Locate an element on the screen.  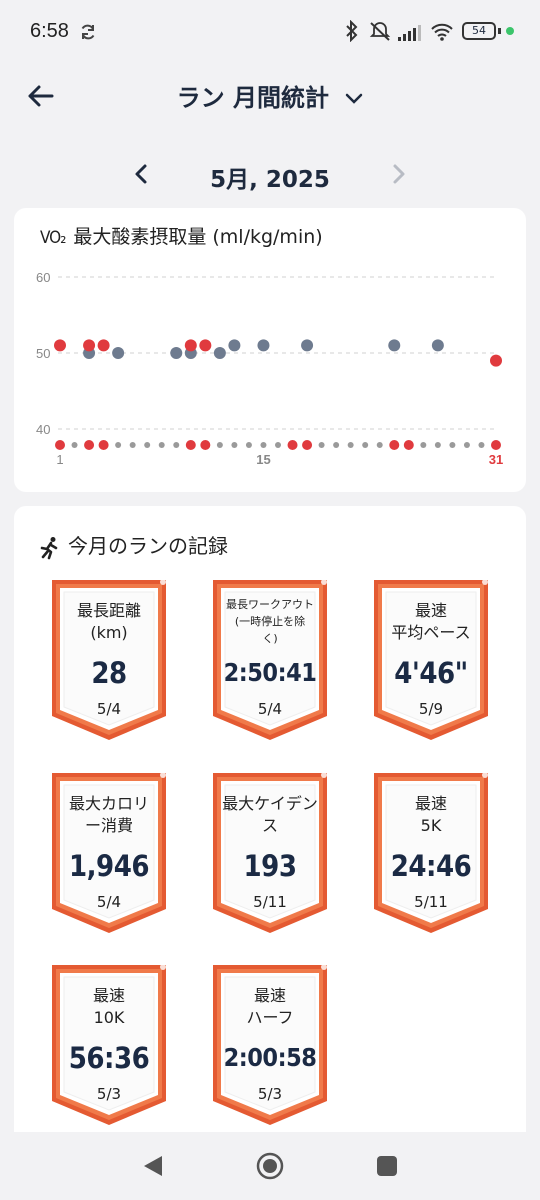
record-label: 最速 10K is located at coordinates (108, 1006).